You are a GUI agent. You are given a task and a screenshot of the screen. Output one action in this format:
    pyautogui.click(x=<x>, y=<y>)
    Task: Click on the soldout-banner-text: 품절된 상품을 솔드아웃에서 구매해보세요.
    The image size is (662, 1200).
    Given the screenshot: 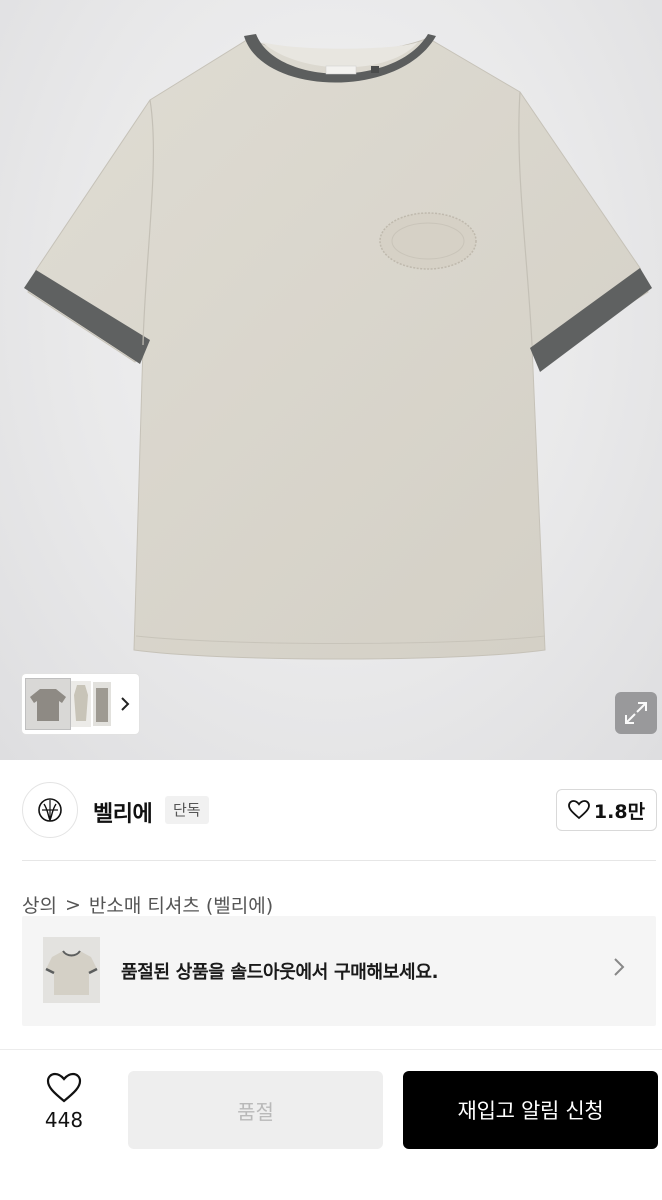 What is the action you would take?
    pyautogui.click(x=280, y=972)
    